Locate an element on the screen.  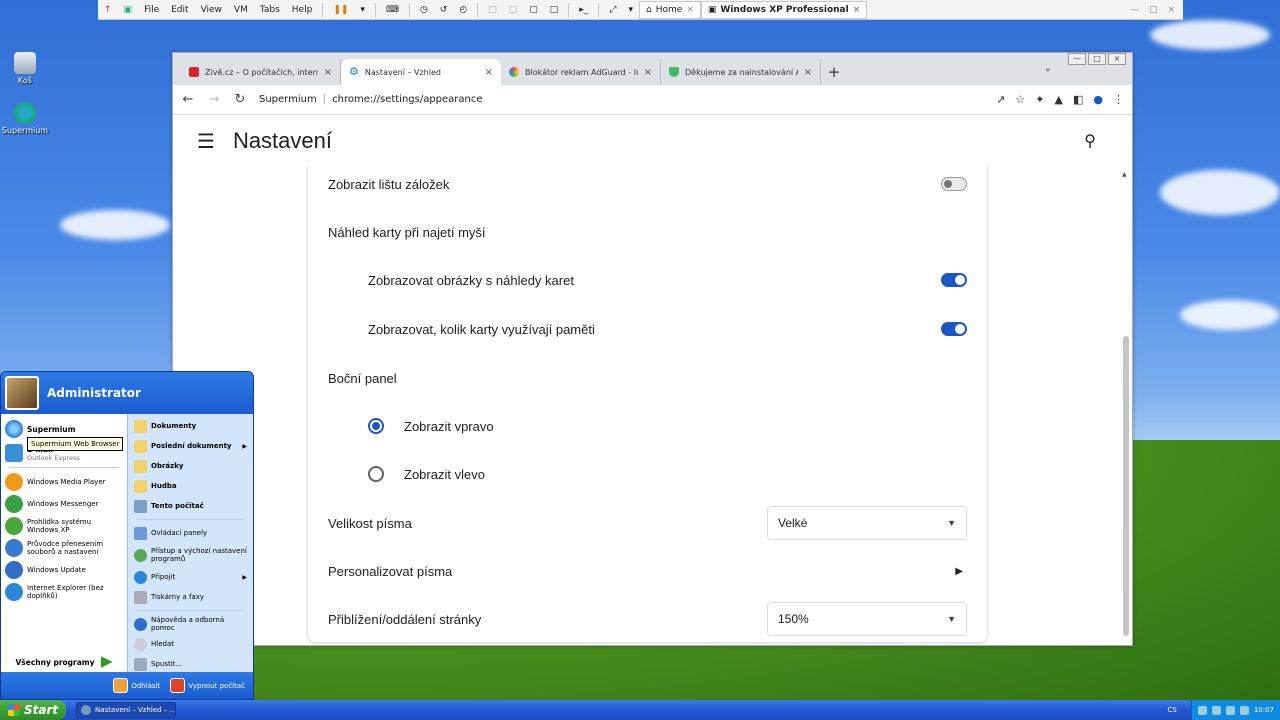
thumbnail-icon: □ is located at coordinates (513, 10).